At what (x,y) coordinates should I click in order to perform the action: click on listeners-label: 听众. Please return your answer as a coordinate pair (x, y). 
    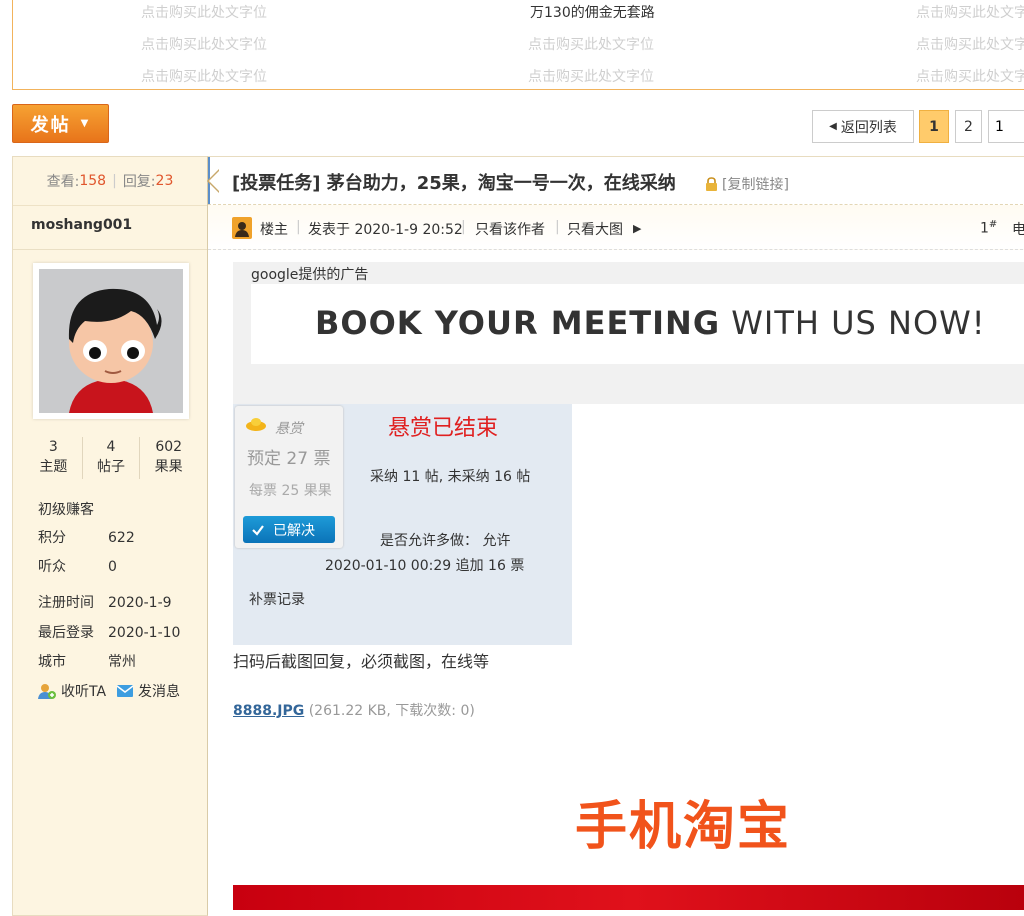
    Looking at the image, I should click on (52, 567).